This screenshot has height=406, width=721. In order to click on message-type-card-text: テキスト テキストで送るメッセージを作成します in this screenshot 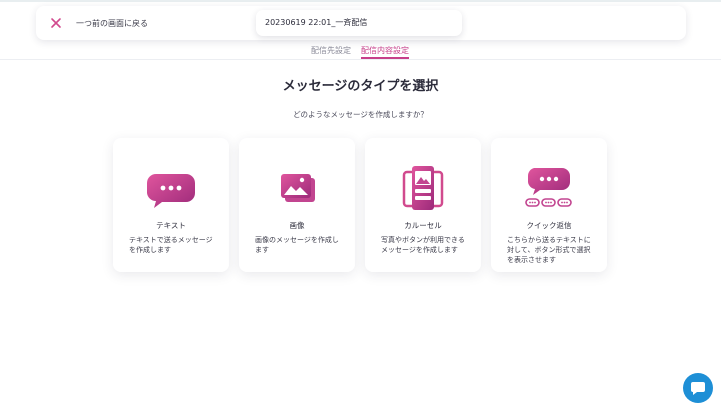, I will do `click(171, 205)`.